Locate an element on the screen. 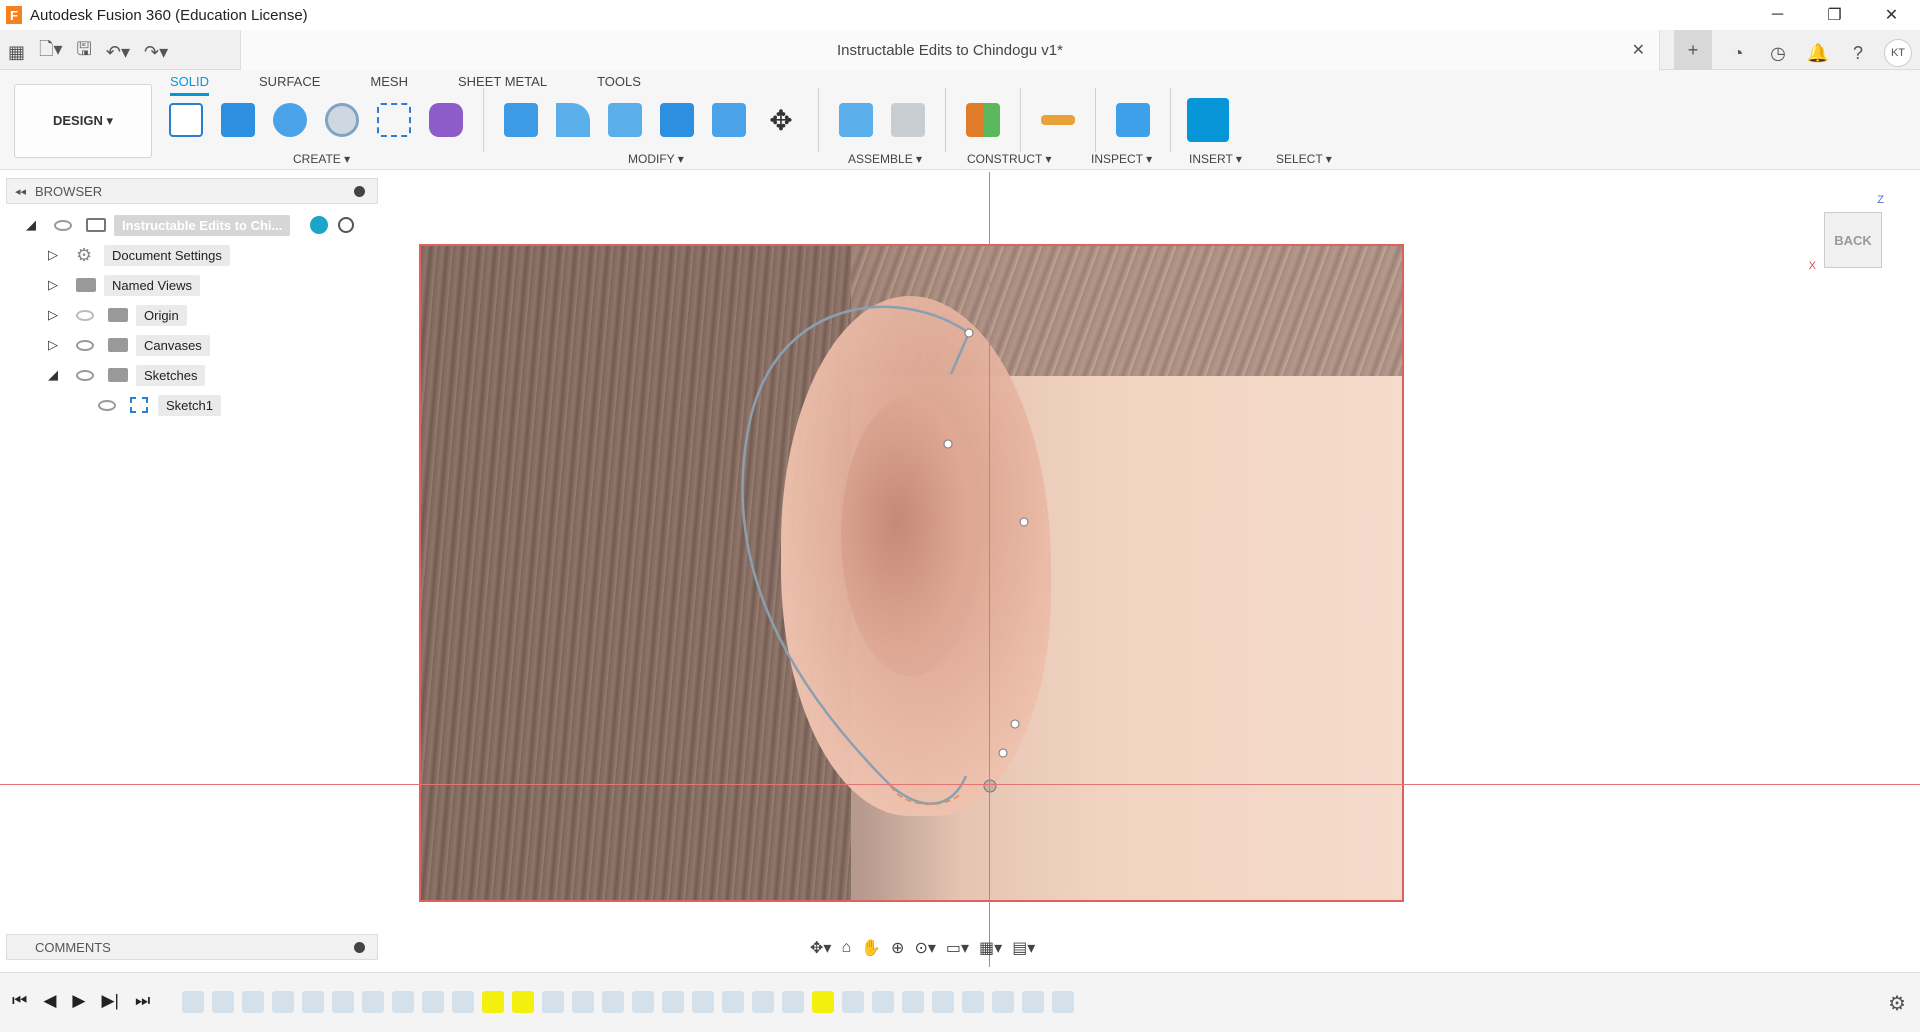 This screenshot has width=1920, height=1032. save-icon: 🖫 is located at coordinates (84, 52).